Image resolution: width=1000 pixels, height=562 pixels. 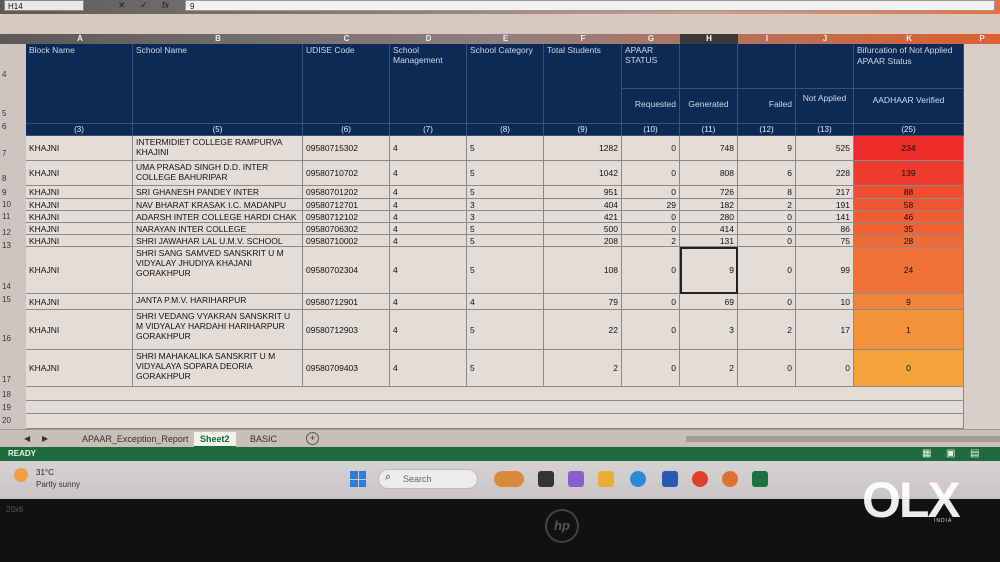 What do you see at coordinates (44, 5) in the screenshot?
I see `name-box: H14` at bounding box center [44, 5].